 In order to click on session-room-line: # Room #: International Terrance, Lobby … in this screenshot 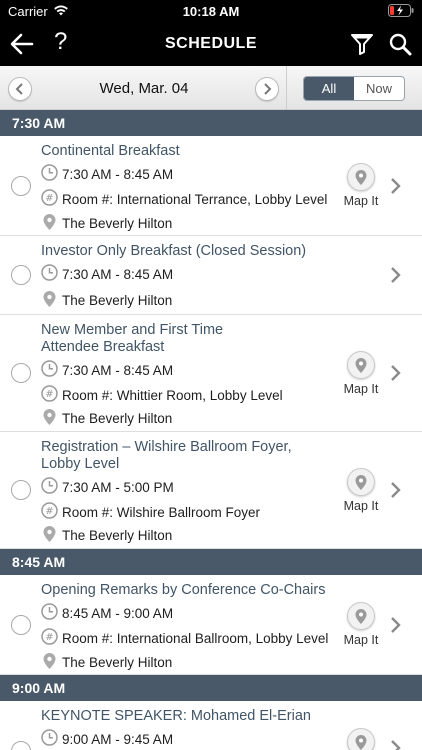, I will do `click(184, 199)`.